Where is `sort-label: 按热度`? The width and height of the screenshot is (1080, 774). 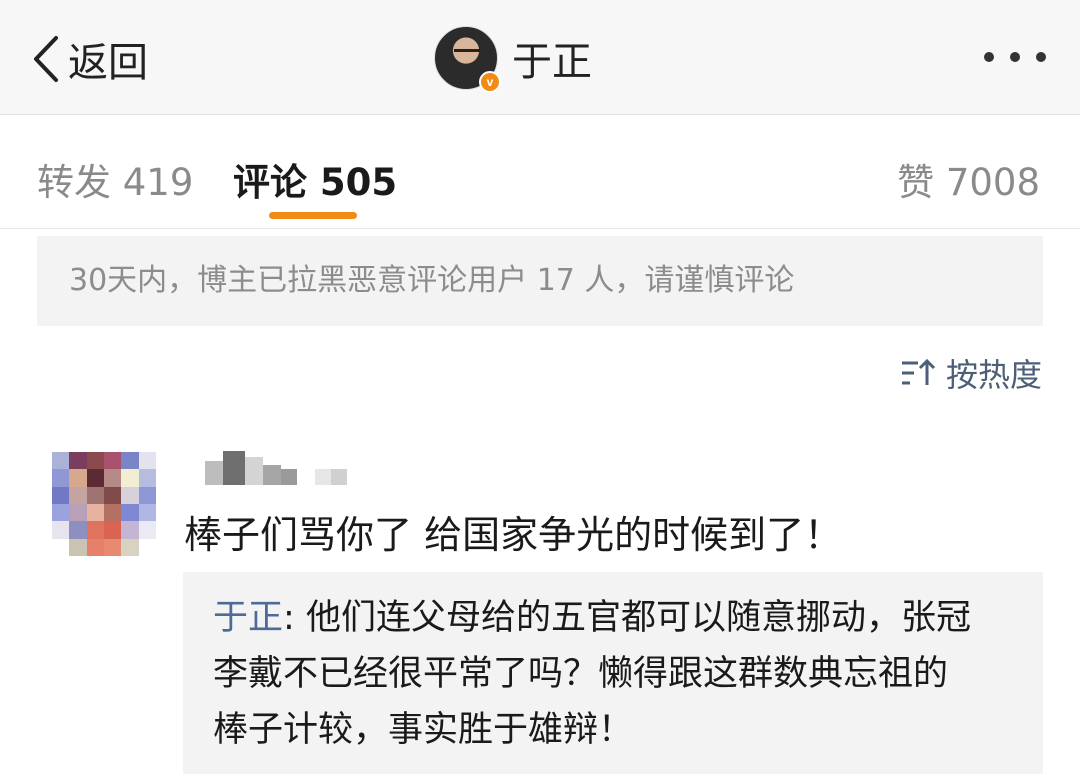 sort-label: 按热度 is located at coordinates (993, 375).